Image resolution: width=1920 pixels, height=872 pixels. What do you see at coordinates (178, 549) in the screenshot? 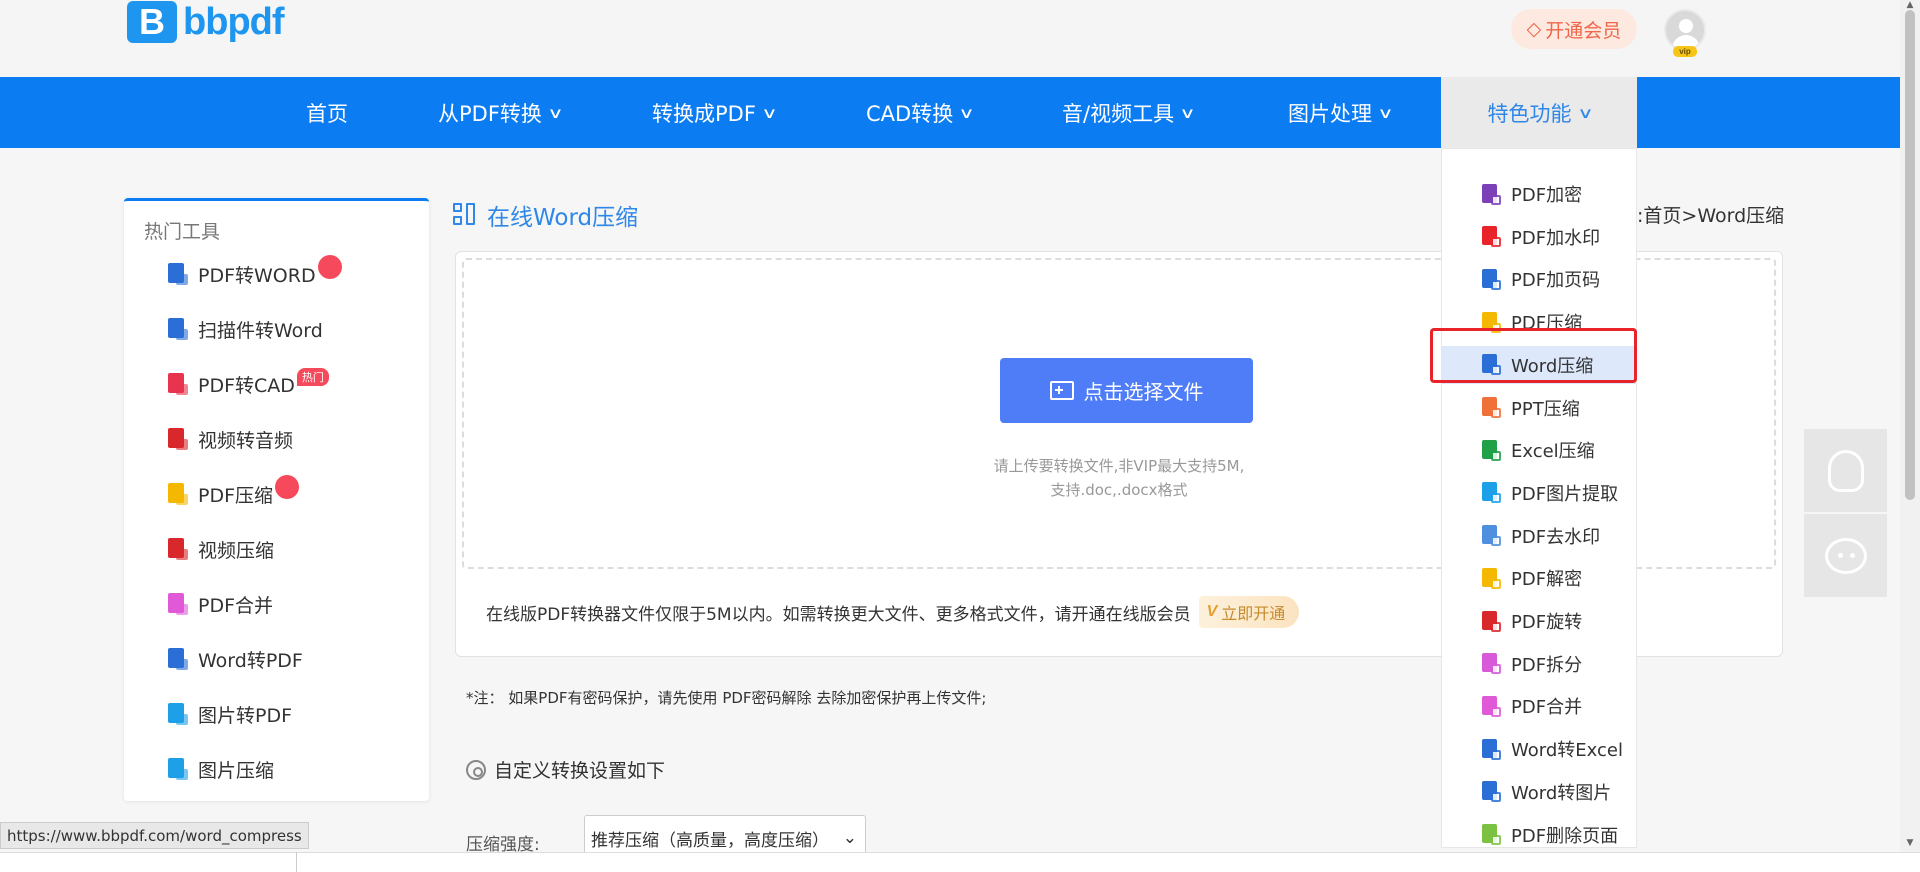
I see `video-compress-icon` at bounding box center [178, 549].